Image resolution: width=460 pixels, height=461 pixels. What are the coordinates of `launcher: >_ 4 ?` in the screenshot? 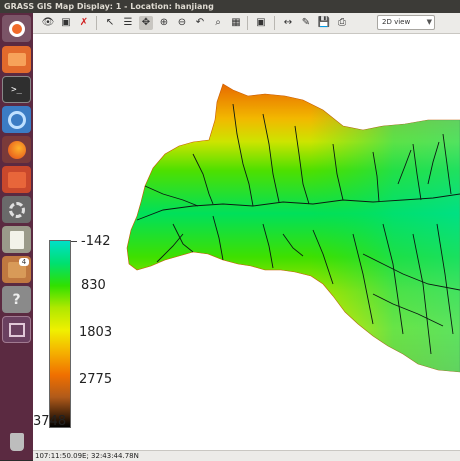 It's located at (16, 236).